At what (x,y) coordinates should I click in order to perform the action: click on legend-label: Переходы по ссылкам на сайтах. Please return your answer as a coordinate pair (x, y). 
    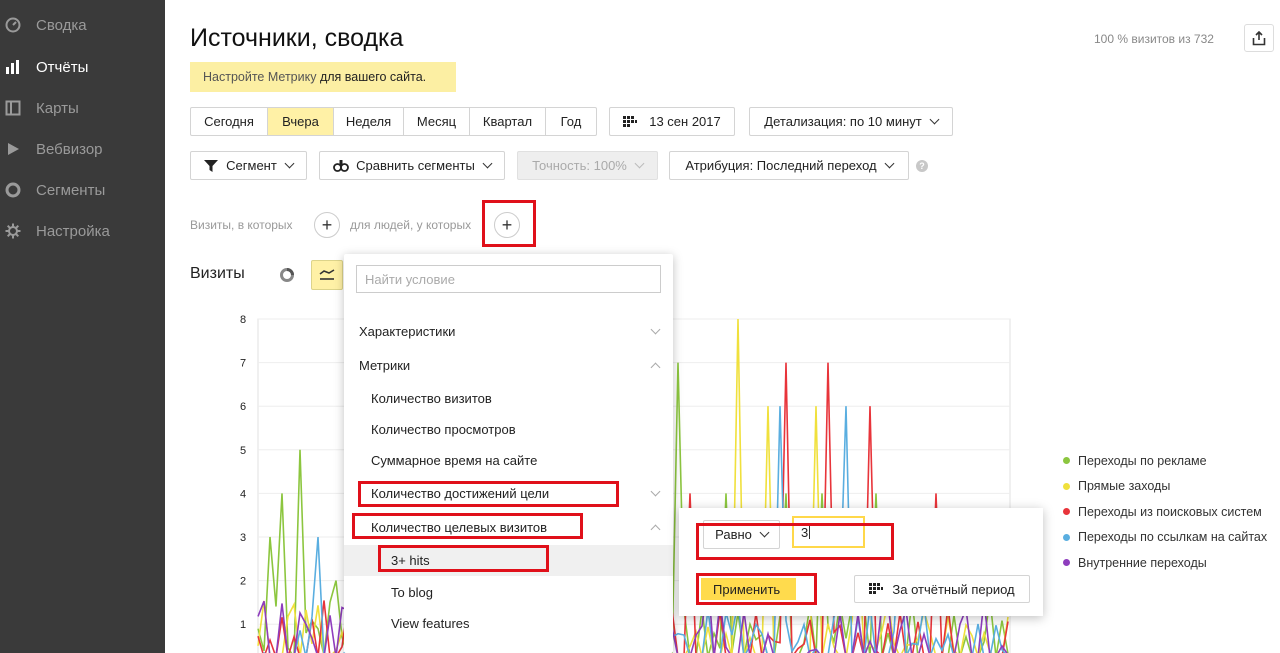
    Looking at the image, I should click on (1173, 537).